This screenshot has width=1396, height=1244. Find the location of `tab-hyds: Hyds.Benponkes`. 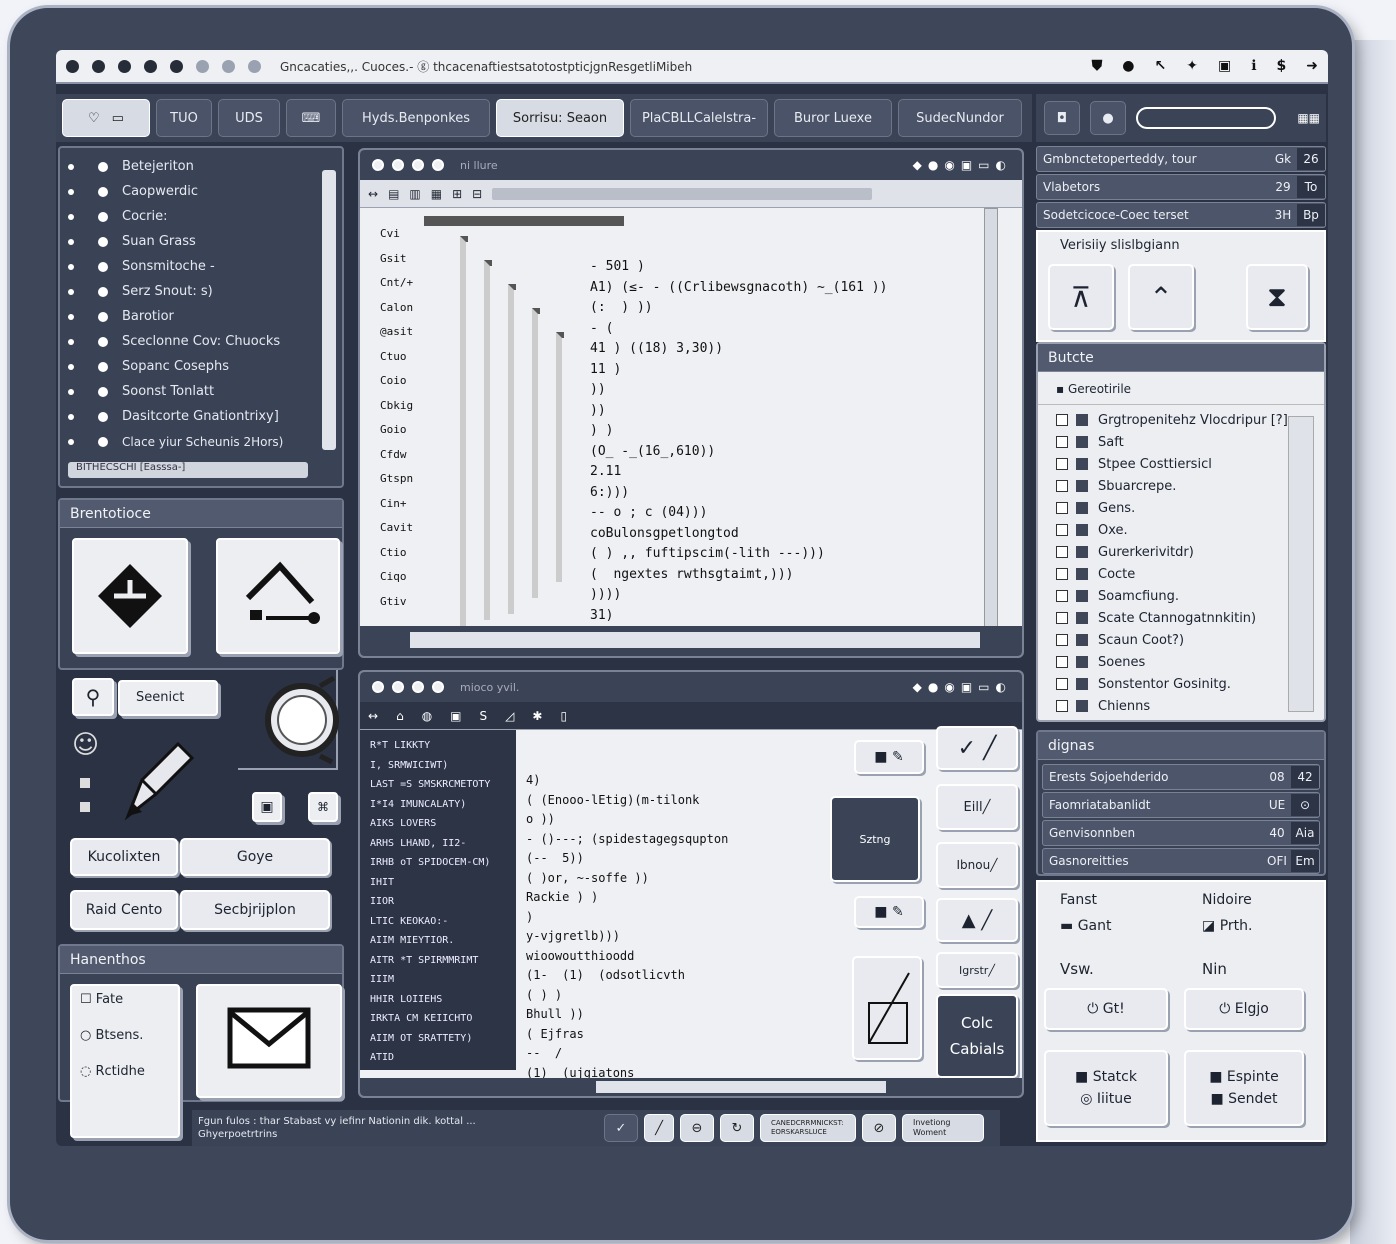

tab-hyds: Hyds.Benponkes is located at coordinates (416, 118).